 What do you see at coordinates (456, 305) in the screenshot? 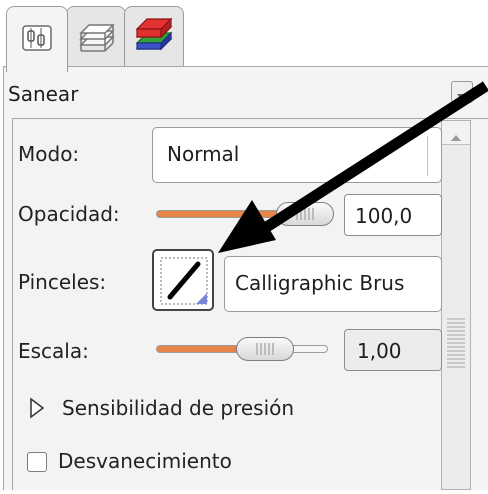
I see `vertical-scrollbar` at bounding box center [456, 305].